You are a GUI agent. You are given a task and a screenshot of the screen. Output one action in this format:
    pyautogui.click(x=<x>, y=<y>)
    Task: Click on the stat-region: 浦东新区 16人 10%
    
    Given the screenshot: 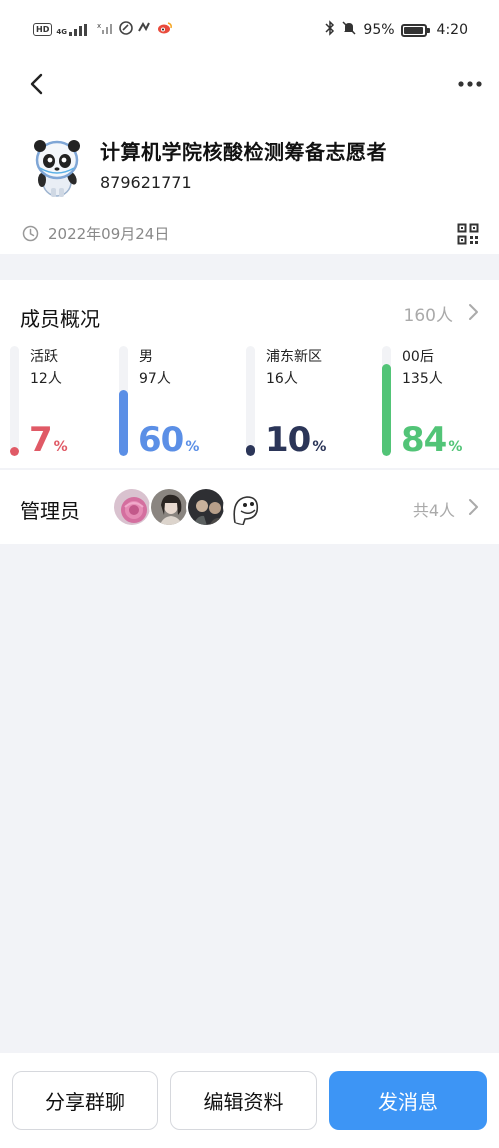 What is the action you would take?
    pyautogui.click(x=301, y=403)
    